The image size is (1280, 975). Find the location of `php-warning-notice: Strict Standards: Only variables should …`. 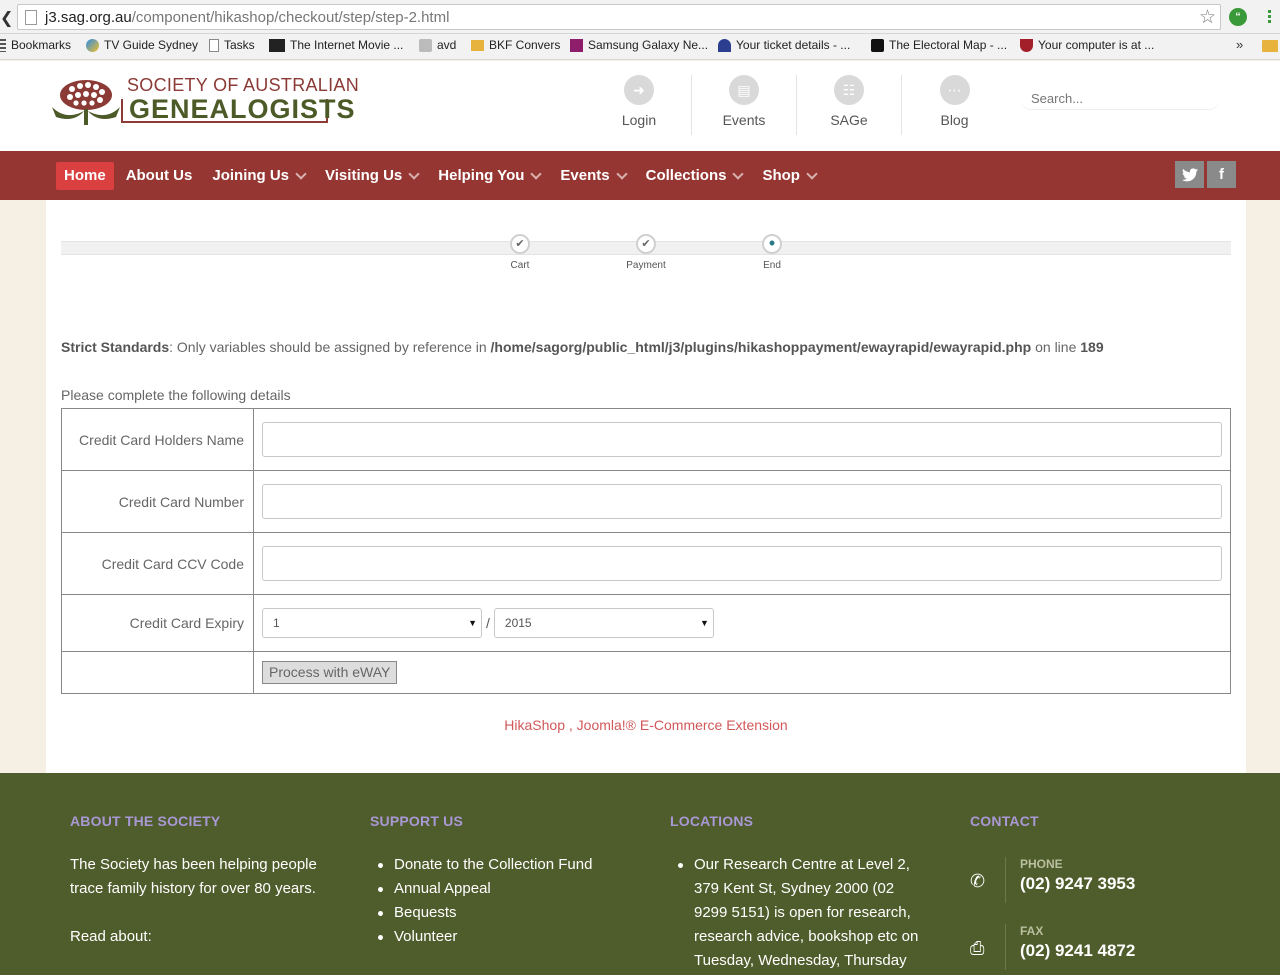

php-warning-notice: Strict Standards: Only variables should … is located at coordinates (582, 347).